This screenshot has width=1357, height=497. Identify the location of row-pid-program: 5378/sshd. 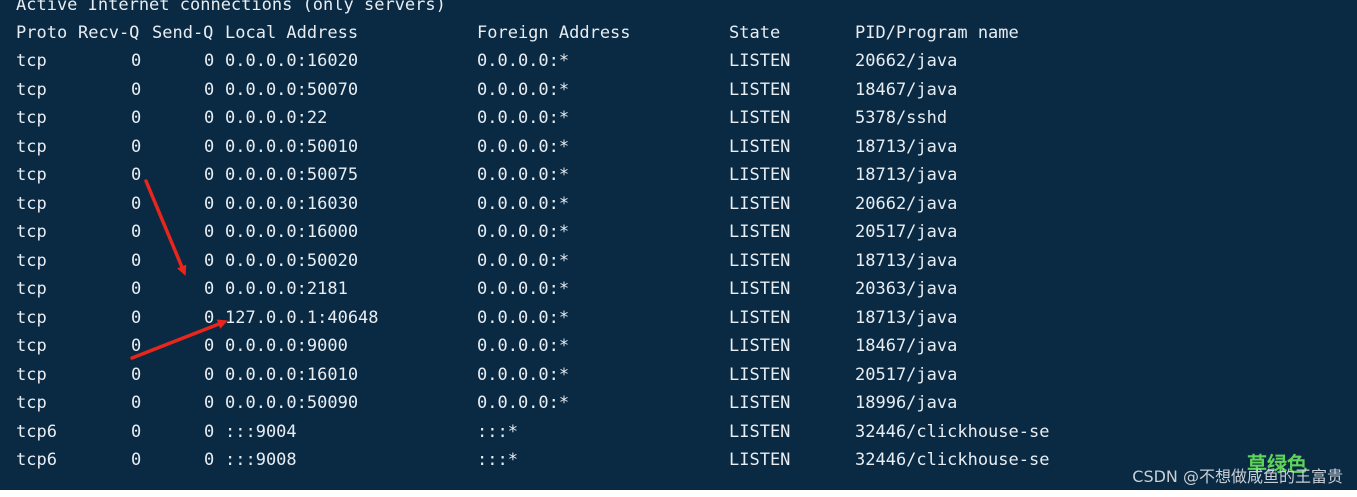
(901, 118).